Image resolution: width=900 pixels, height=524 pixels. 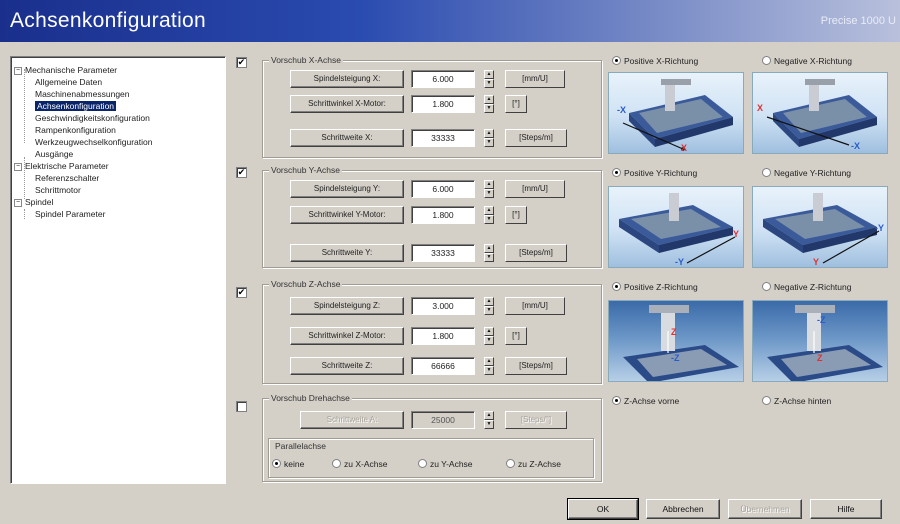 I want to click on x-pitch-spinner: ▲ ▼, so click(x=489, y=79).